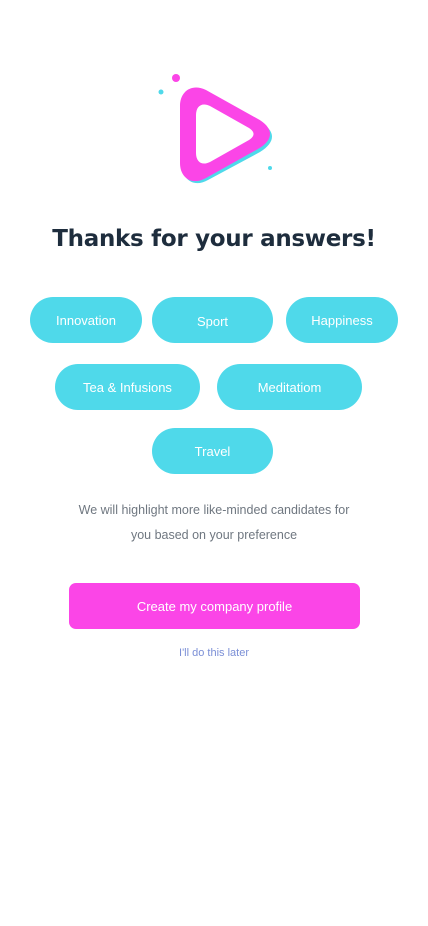 The height and width of the screenshot is (926, 428). I want to click on interest-chip-happiness: Happiness, so click(342, 320).